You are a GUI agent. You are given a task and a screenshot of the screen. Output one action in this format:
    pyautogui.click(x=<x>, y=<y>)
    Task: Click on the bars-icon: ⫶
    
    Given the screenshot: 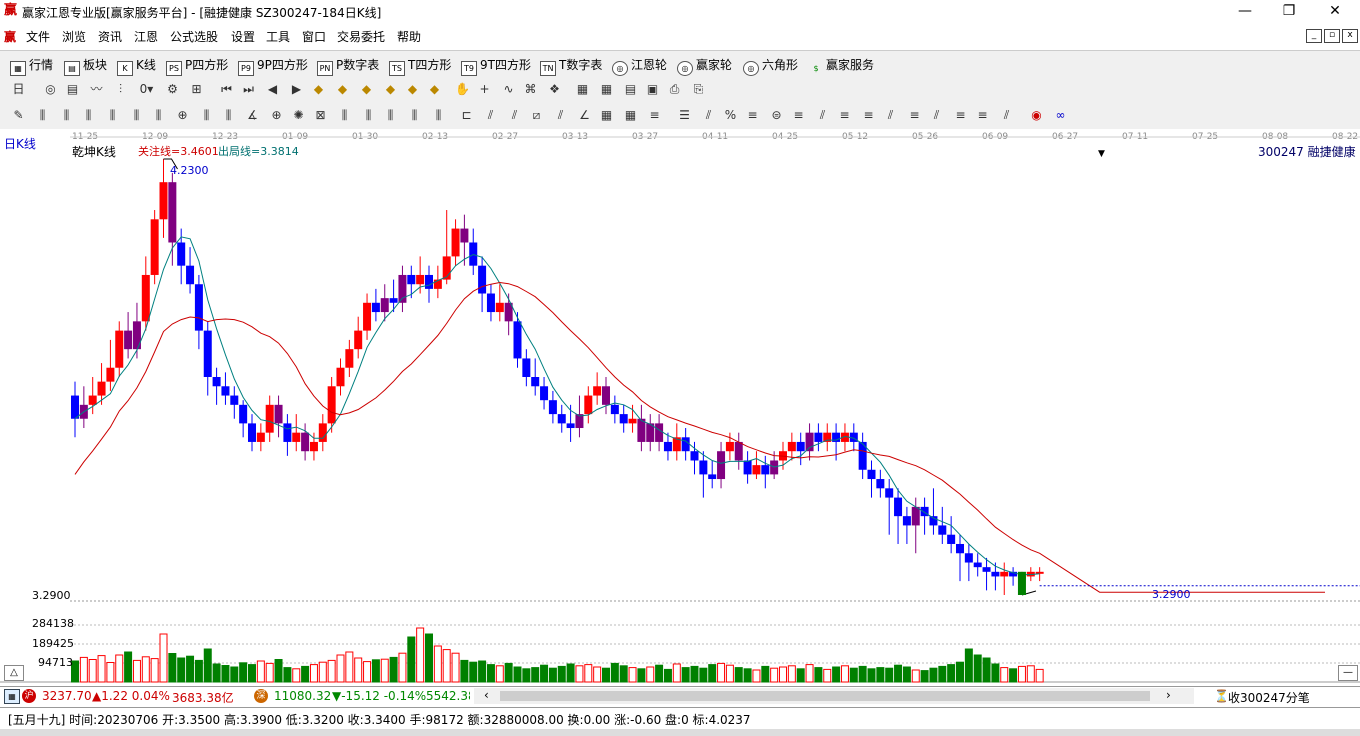 What is the action you would take?
    pyautogui.click(x=120, y=89)
    